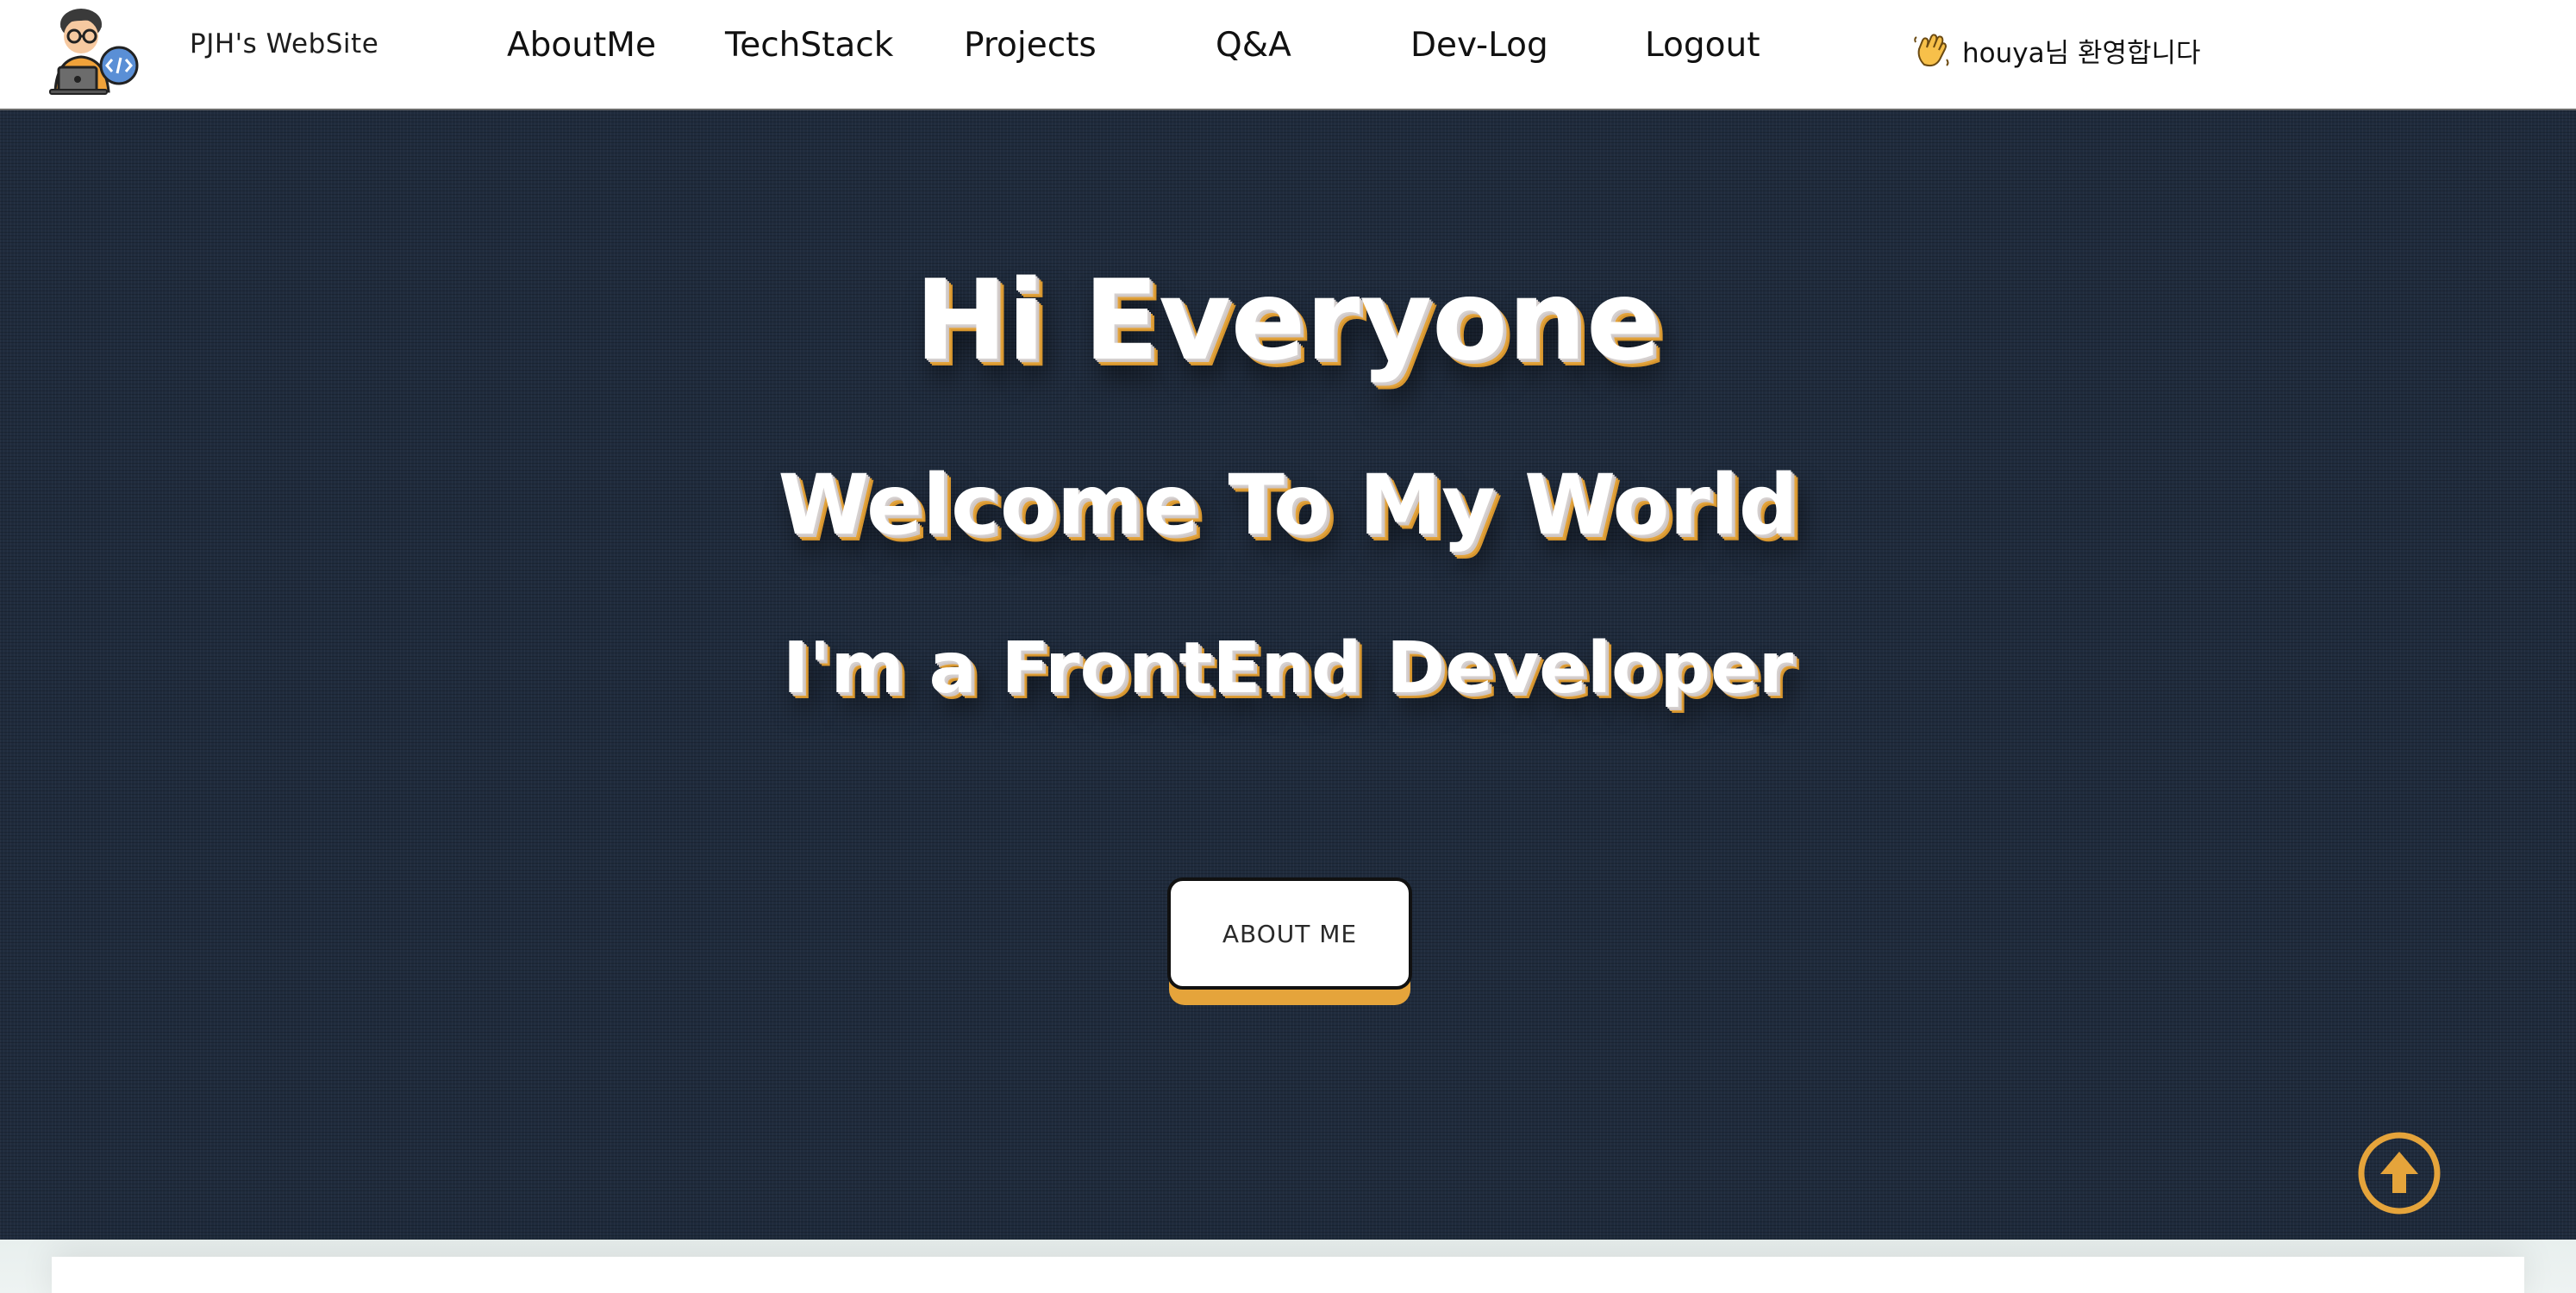  Describe the element at coordinates (1479, 45) in the screenshot. I see `nav-item-devlog: Dev-Log` at that location.